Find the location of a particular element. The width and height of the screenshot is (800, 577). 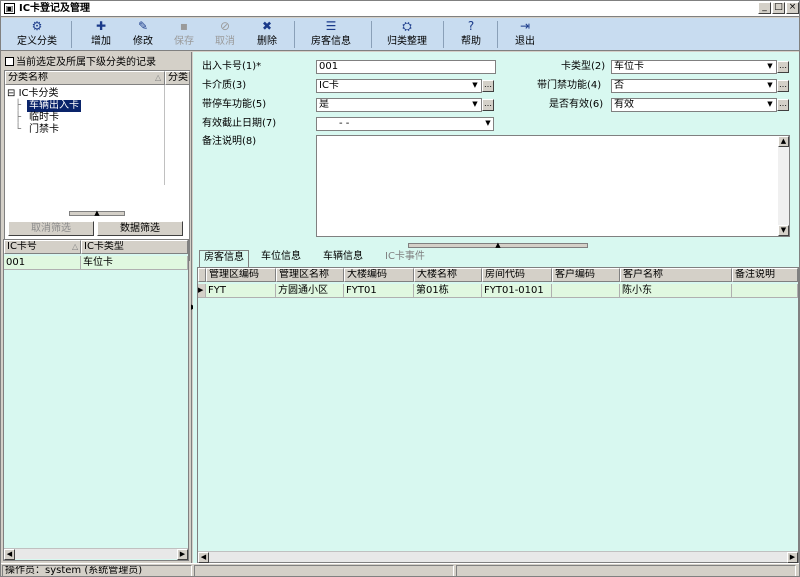

col-header-room-code: 房间代码 is located at coordinates (517, 275).